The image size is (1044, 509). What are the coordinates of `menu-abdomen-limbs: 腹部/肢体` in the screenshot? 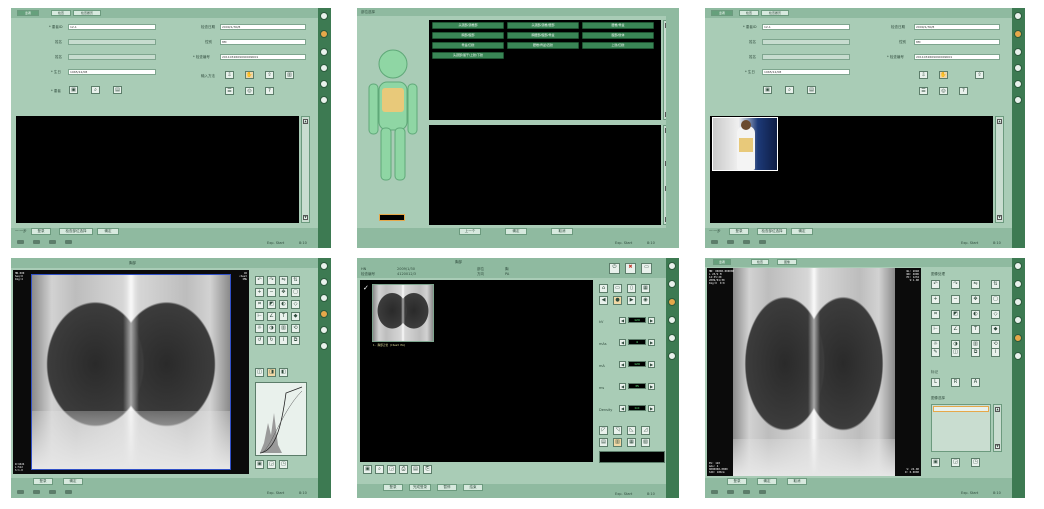 It's located at (618, 35).